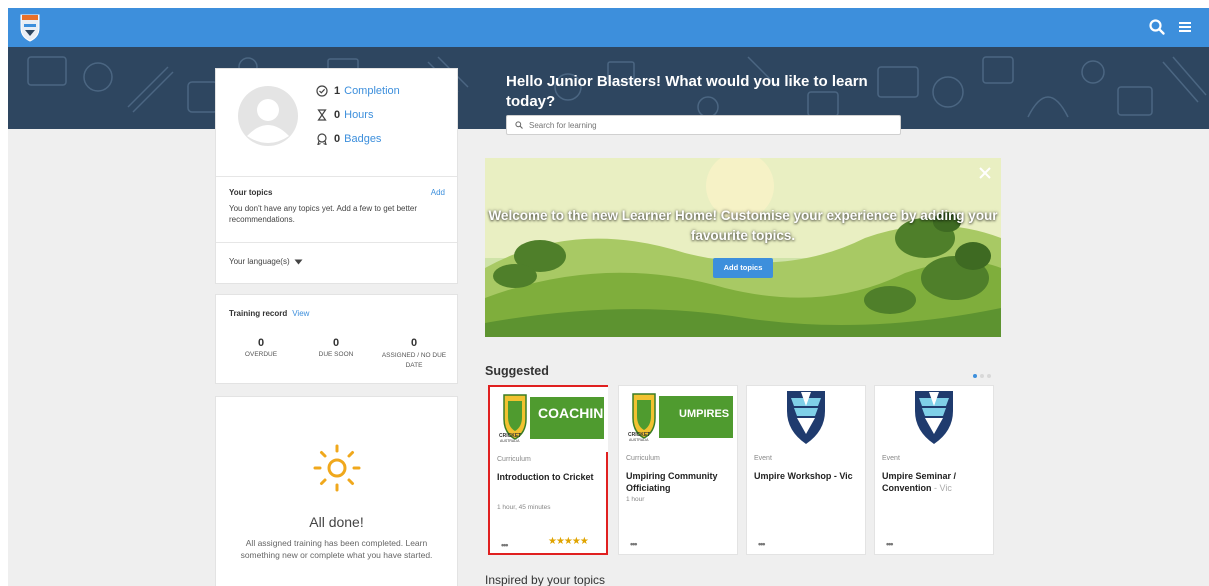 The image size is (1209, 586). What do you see at coordinates (414, 360) in the screenshot?
I see `assigned-label: ASSIGNED / NO DUE DATE` at bounding box center [414, 360].